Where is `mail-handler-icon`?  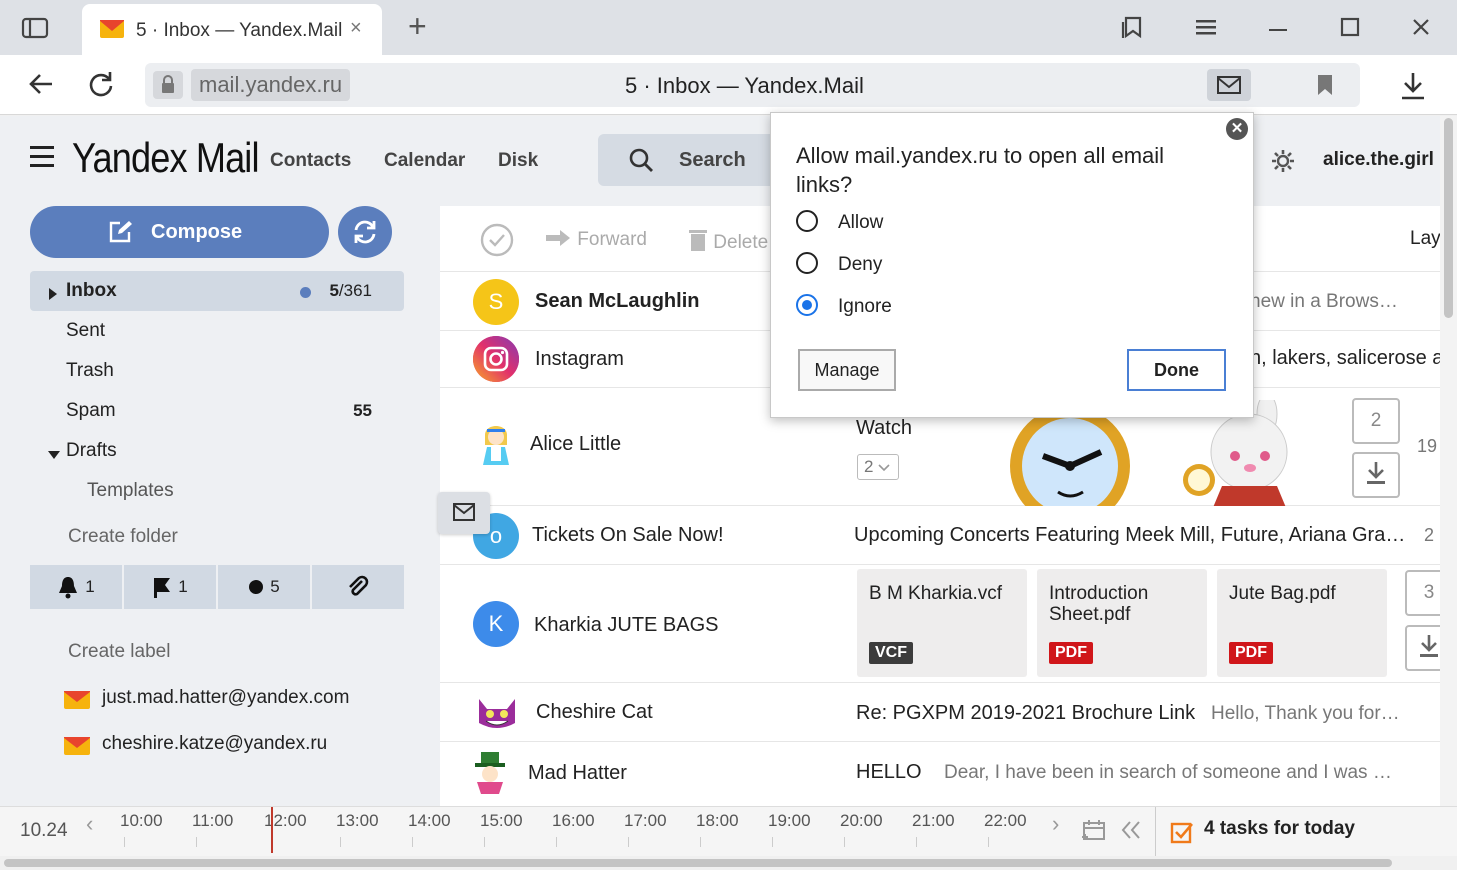
mail-handler-icon is located at coordinates (1229, 85).